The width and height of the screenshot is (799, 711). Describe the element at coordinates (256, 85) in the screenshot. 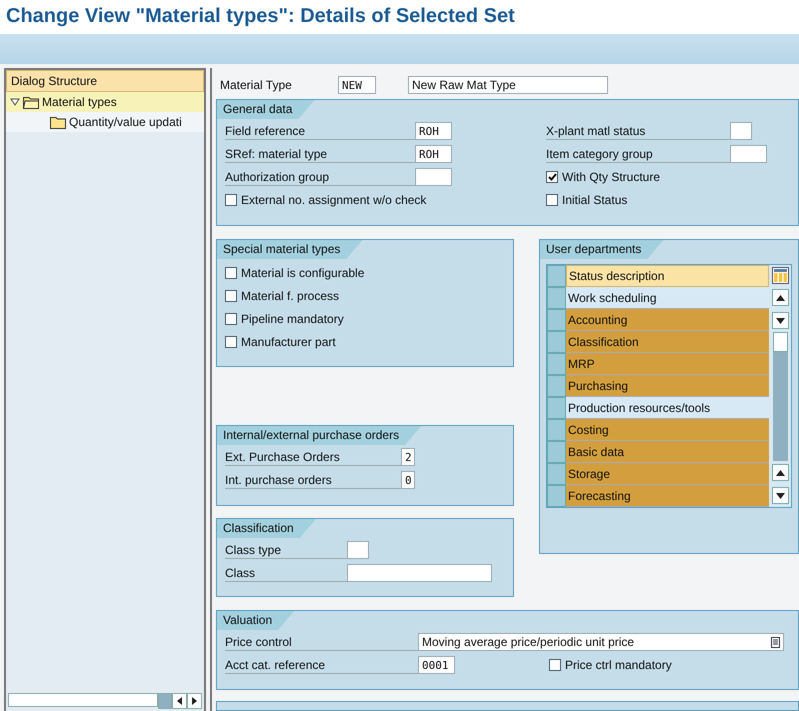

I see `field-label: Material Type` at that location.